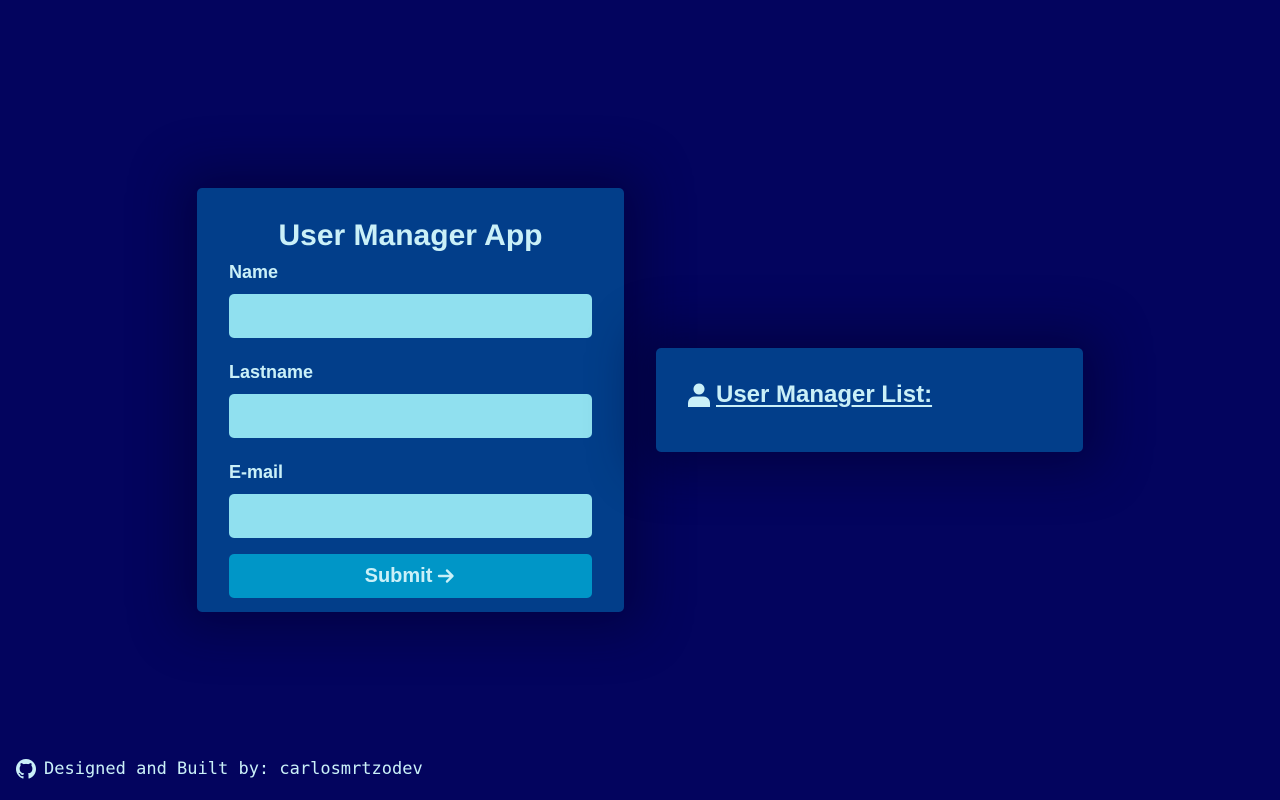 Image resolution: width=1280 pixels, height=800 pixels. What do you see at coordinates (410, 416) in the screenshot?
I see `lastname-input` at bounding box center [410, 416].